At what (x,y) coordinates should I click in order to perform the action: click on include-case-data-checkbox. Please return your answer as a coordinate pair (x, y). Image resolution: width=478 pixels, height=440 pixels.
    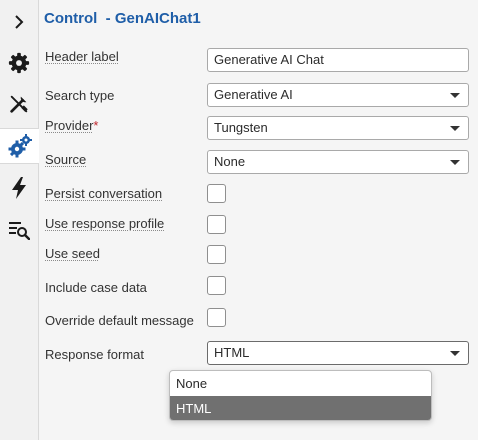
    Looking at the image, I should click on (216, 285).